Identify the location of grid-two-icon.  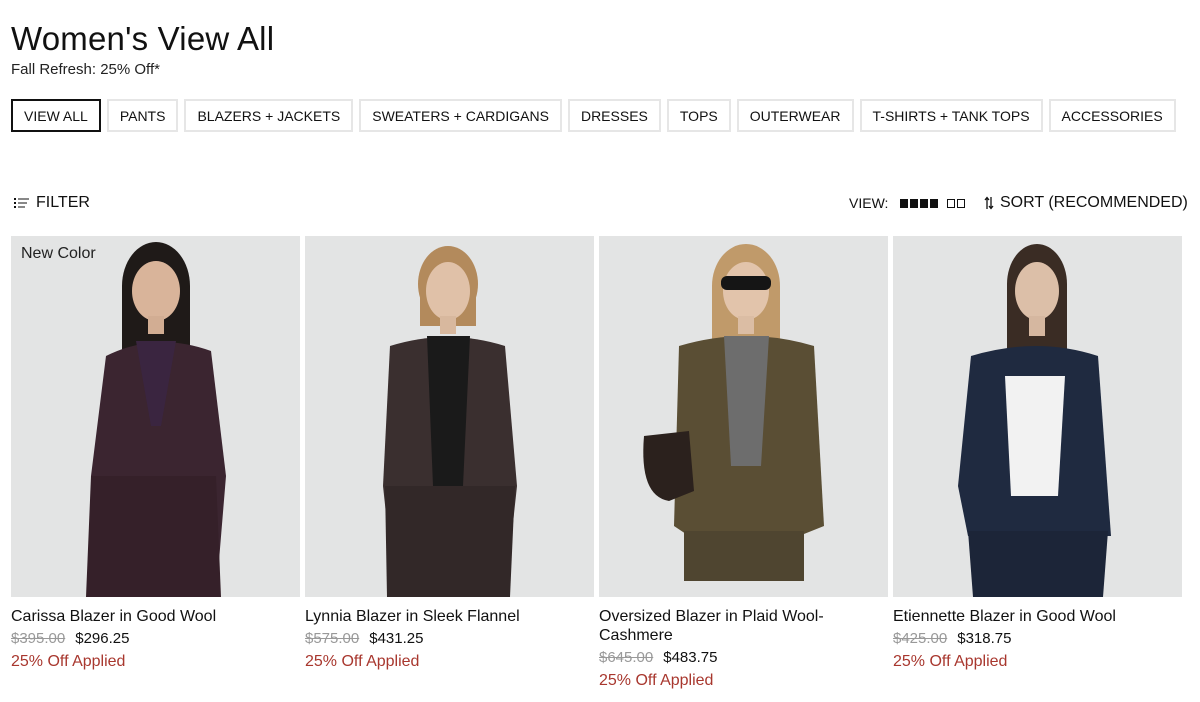
(956, 203).